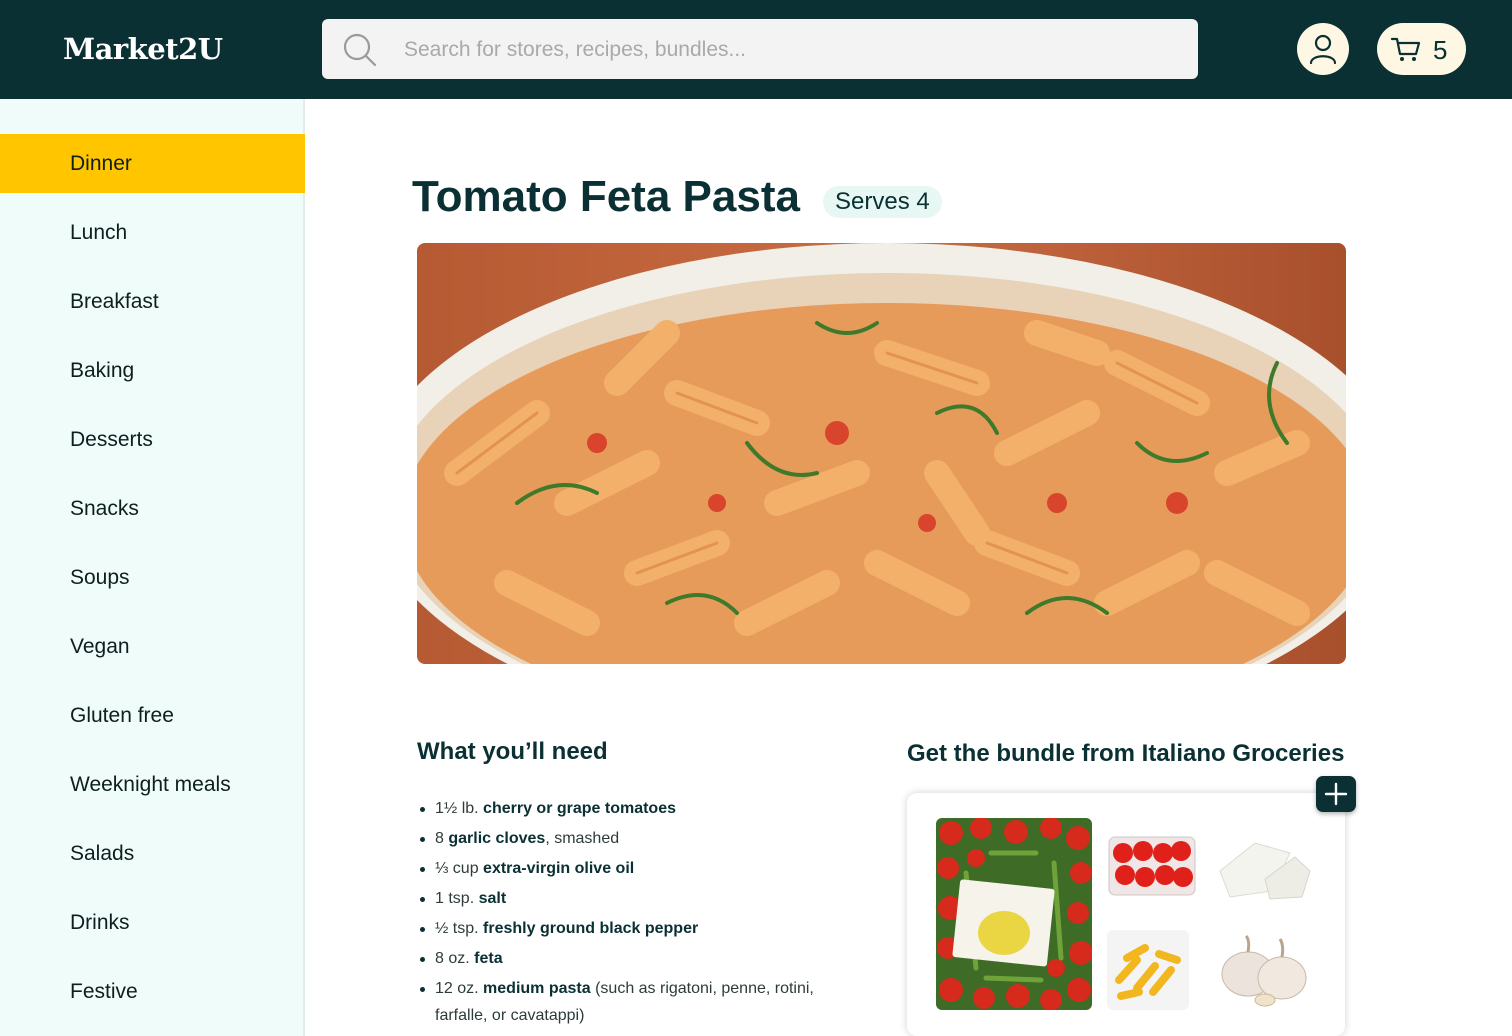 The image size is (1512, 1036). Describe the element at coordinates (512, 751) in the screenshot. I see `ingredients-heading: What you’ll need` at that location.